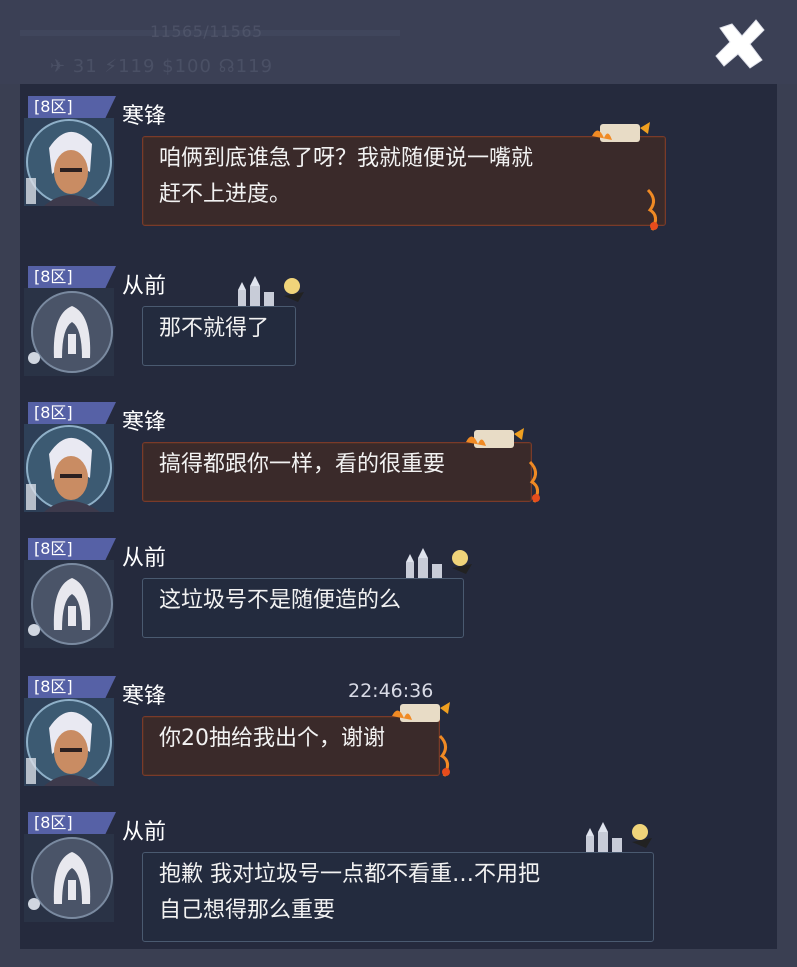  I want to click on message-bubble: 抱歉 我对垃圾号一点都不看重…不用把 自己想得那么重要, so click(398, 897).